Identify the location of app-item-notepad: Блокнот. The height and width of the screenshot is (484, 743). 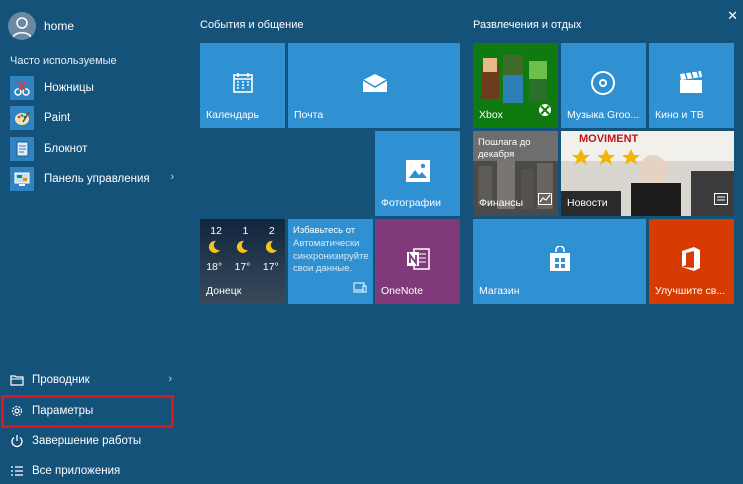
(95, 148).